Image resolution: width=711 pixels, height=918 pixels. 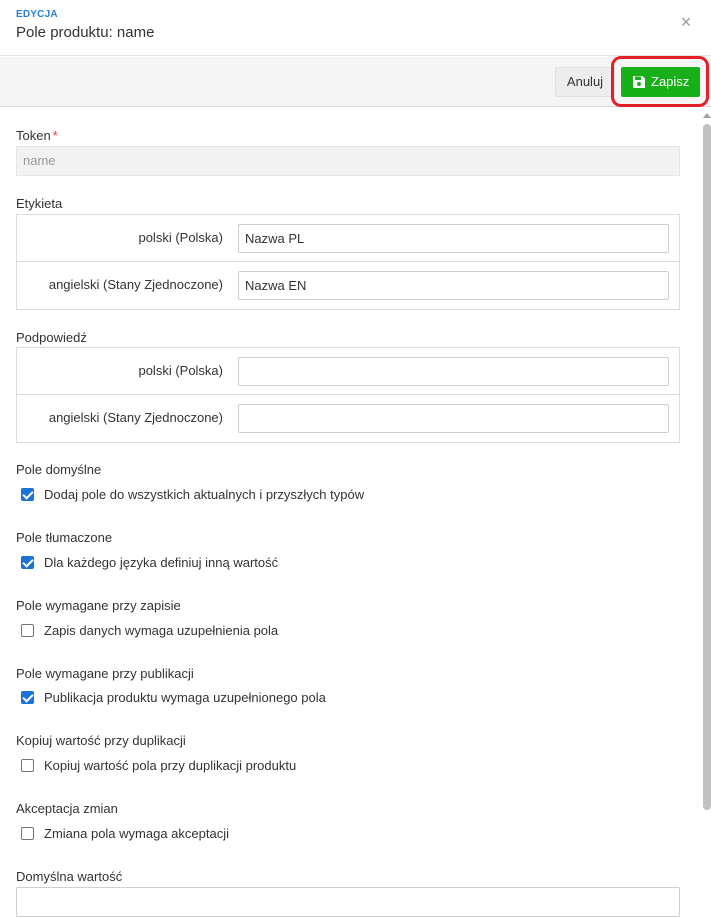 I want to click on token-label-text: Token, so click(x=33, y=135).